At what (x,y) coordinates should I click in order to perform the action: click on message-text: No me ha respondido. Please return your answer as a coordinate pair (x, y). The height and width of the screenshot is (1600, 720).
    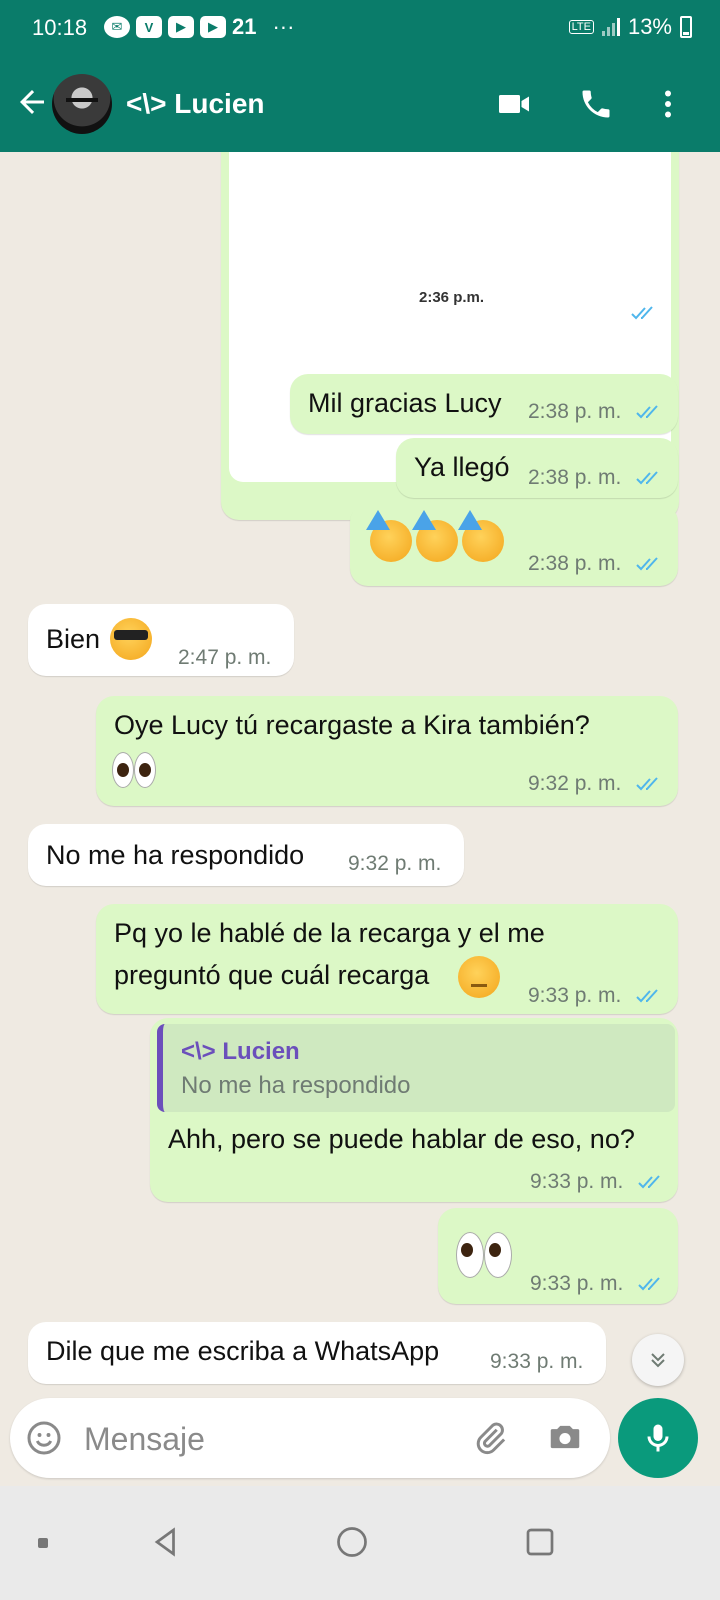
    Looking at the image, I should click on (175, 855).